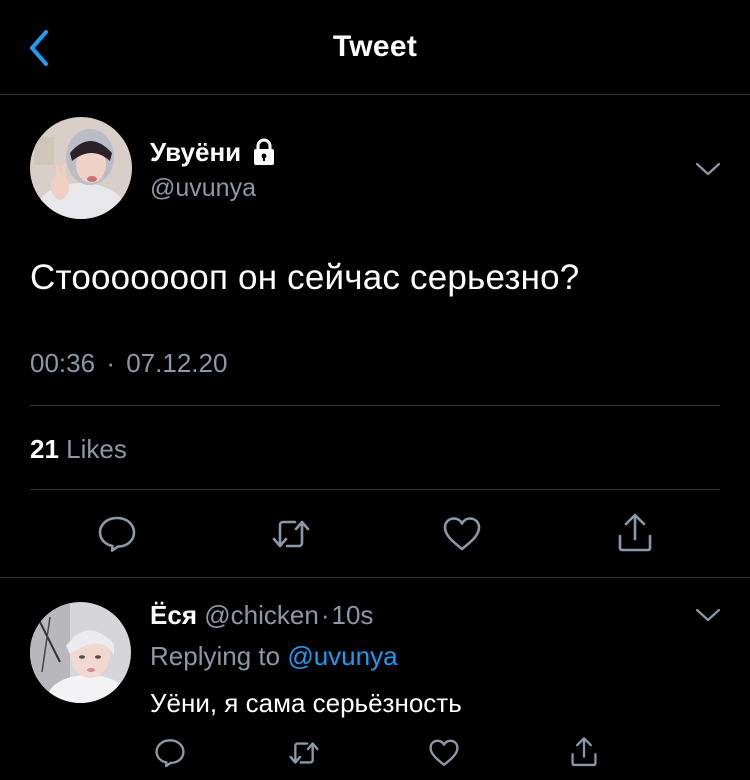  I want to click on reply-text: Уёни, я сама серьёзность, so click(306, 703).